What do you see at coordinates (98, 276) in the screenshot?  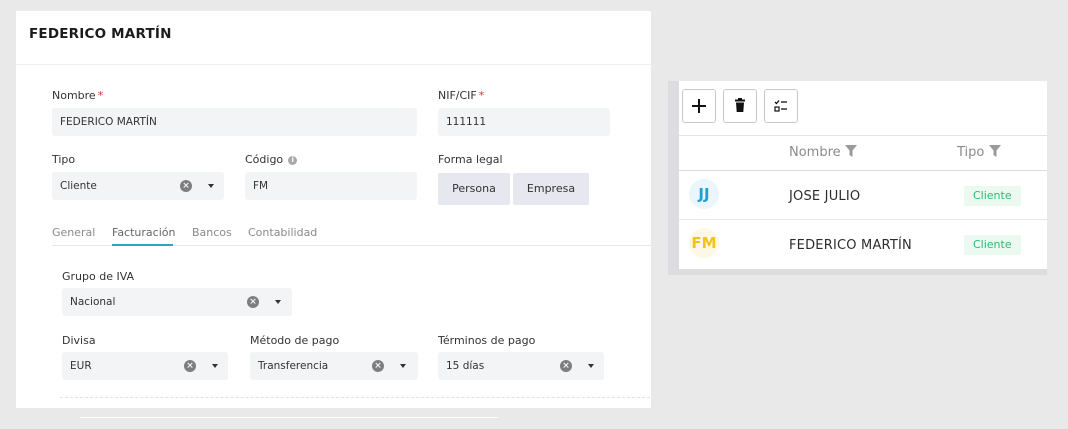 I see `grupo-iva-label: Grupo de IVA` at bounding box center [98, 276].